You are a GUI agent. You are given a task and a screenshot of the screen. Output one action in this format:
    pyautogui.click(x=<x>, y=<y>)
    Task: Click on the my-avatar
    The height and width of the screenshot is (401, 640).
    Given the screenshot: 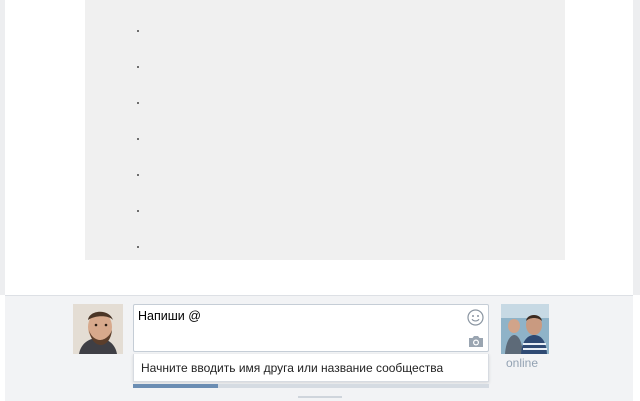 What is the action you would take?
    pyautogui.click(x=98, y=329)
    